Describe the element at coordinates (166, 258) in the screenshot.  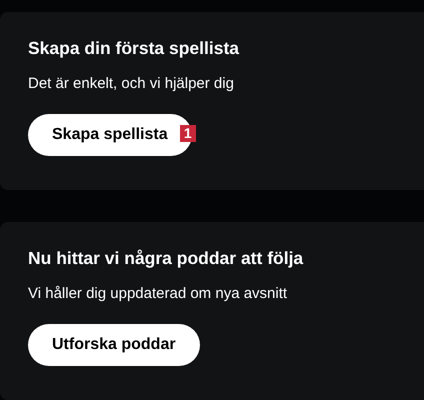
I see `card-title: Nu hittar vi några poddar att följa` at that location.